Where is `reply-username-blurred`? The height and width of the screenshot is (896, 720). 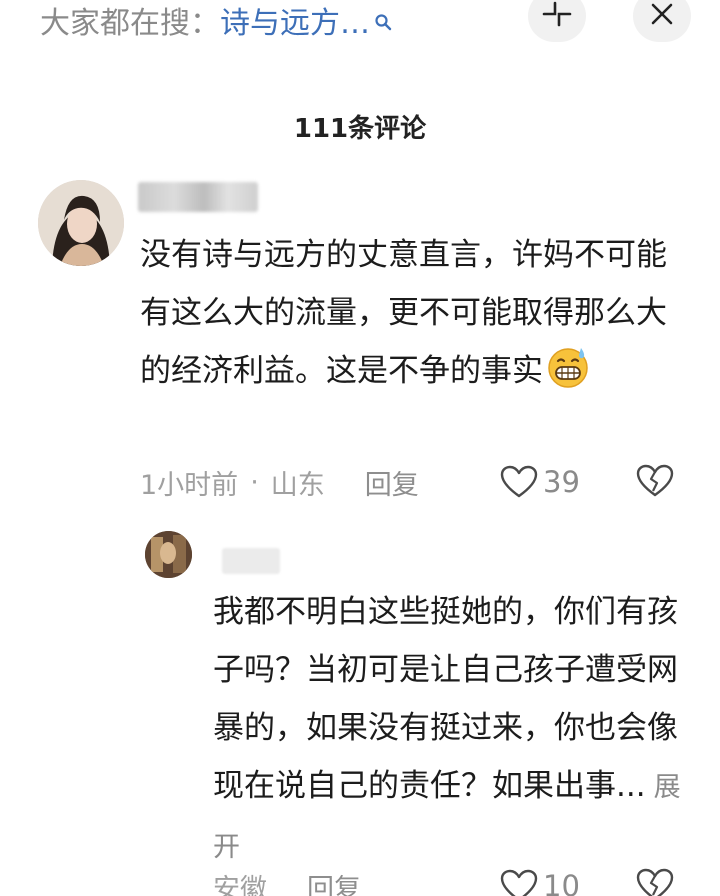
reply-username-blurred is located at coordinates (251, 561).